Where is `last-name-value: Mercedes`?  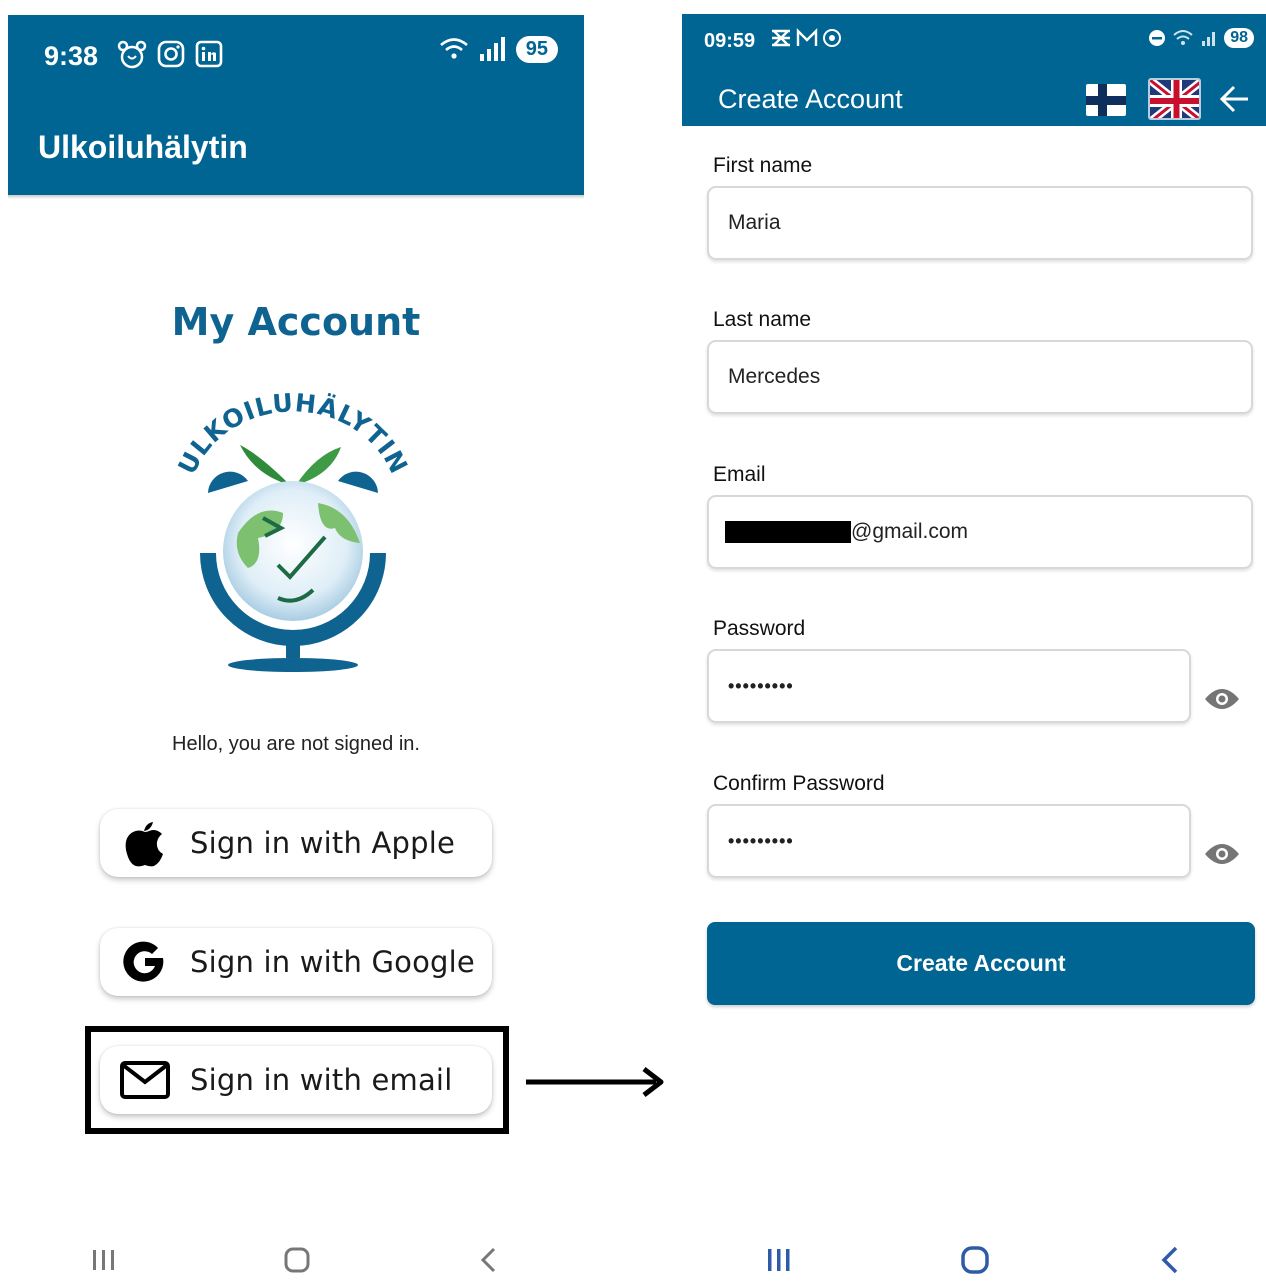
last-name-value: Mercedes is located at coordinates (774, 376).